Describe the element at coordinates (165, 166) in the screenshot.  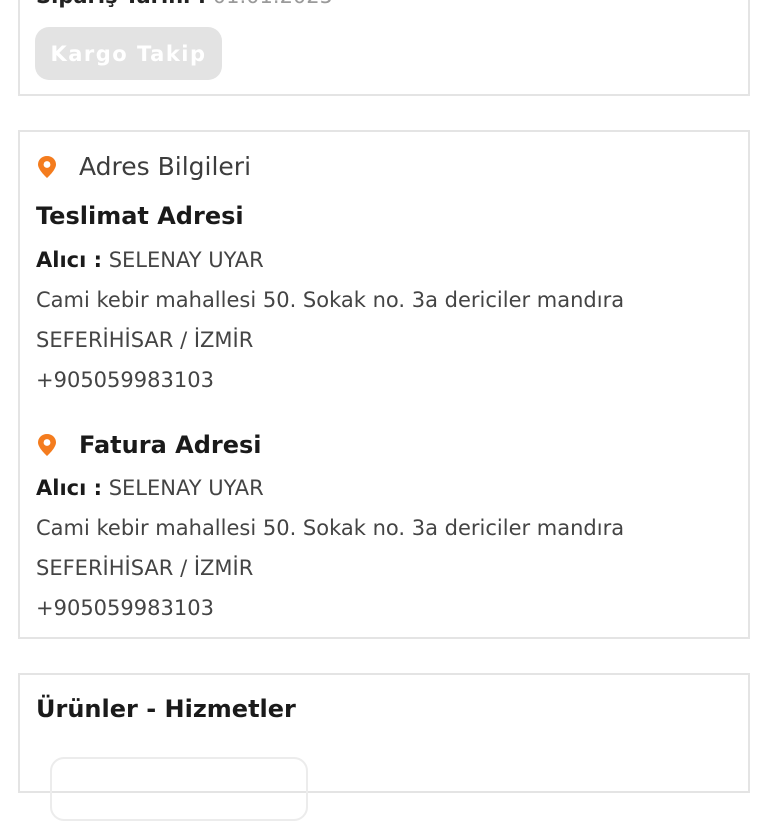
I see `address-section-title: Adres Bilgileri` at that location.